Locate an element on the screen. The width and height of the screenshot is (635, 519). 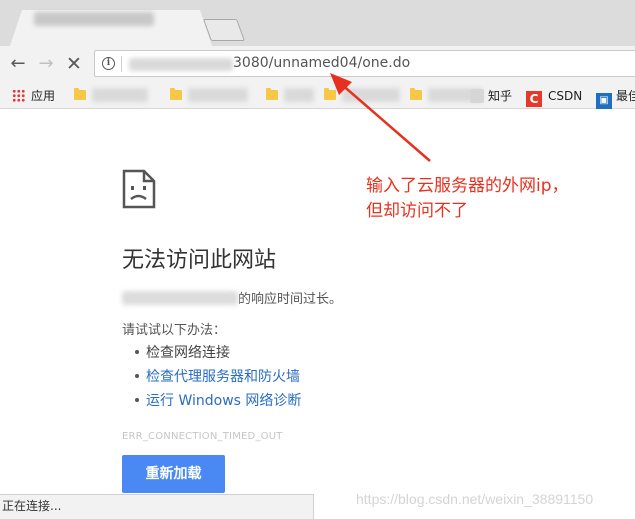
annotation-arrow-icon is located at coordinates (380, 117).